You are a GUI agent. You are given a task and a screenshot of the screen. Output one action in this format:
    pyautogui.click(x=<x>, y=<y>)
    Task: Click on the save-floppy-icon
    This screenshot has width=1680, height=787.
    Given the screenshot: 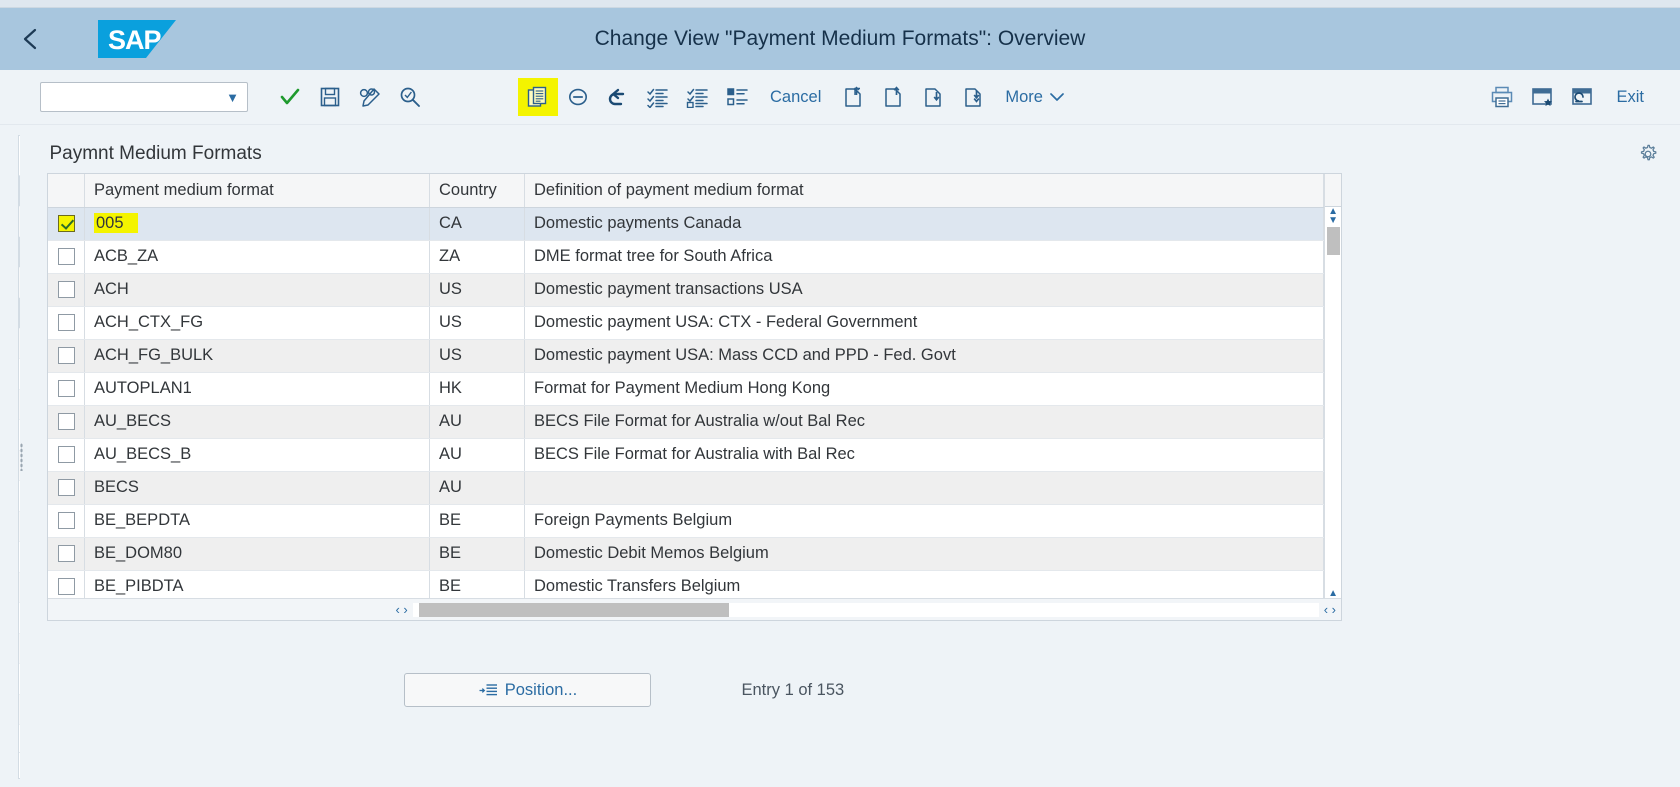 What is the action you would take?
    pyautogui.click(x=330, y=97)
    